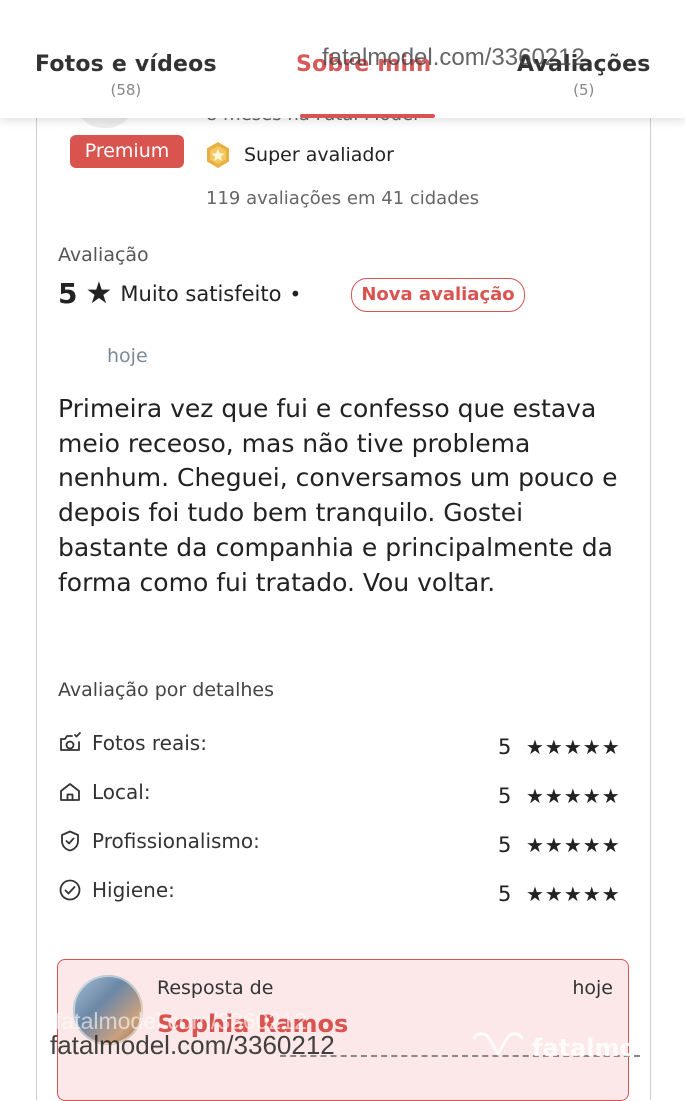 The image size is (685, 1101). I want to click on reviewer-stats: 119 avaliações em 41 cidades, so click(343, 198).